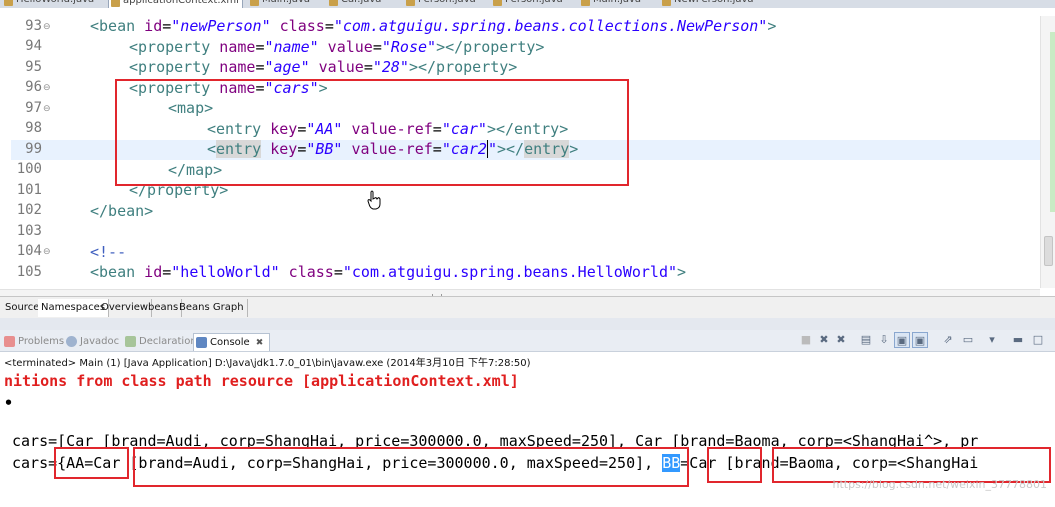 This screenshot has width=1055, height=507. What do you see at coordinates (5, 152) in the screenshot?
I see `editor-ruler` at bounding box center [5, 152].